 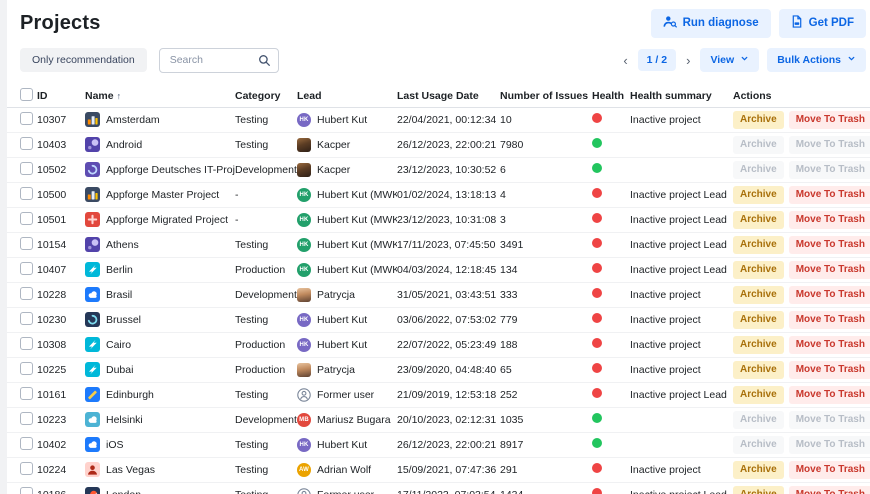 What do you see at coordinates (92, 269) in the screenshot?
I see `project-icon` at bounding box center [92, 269].